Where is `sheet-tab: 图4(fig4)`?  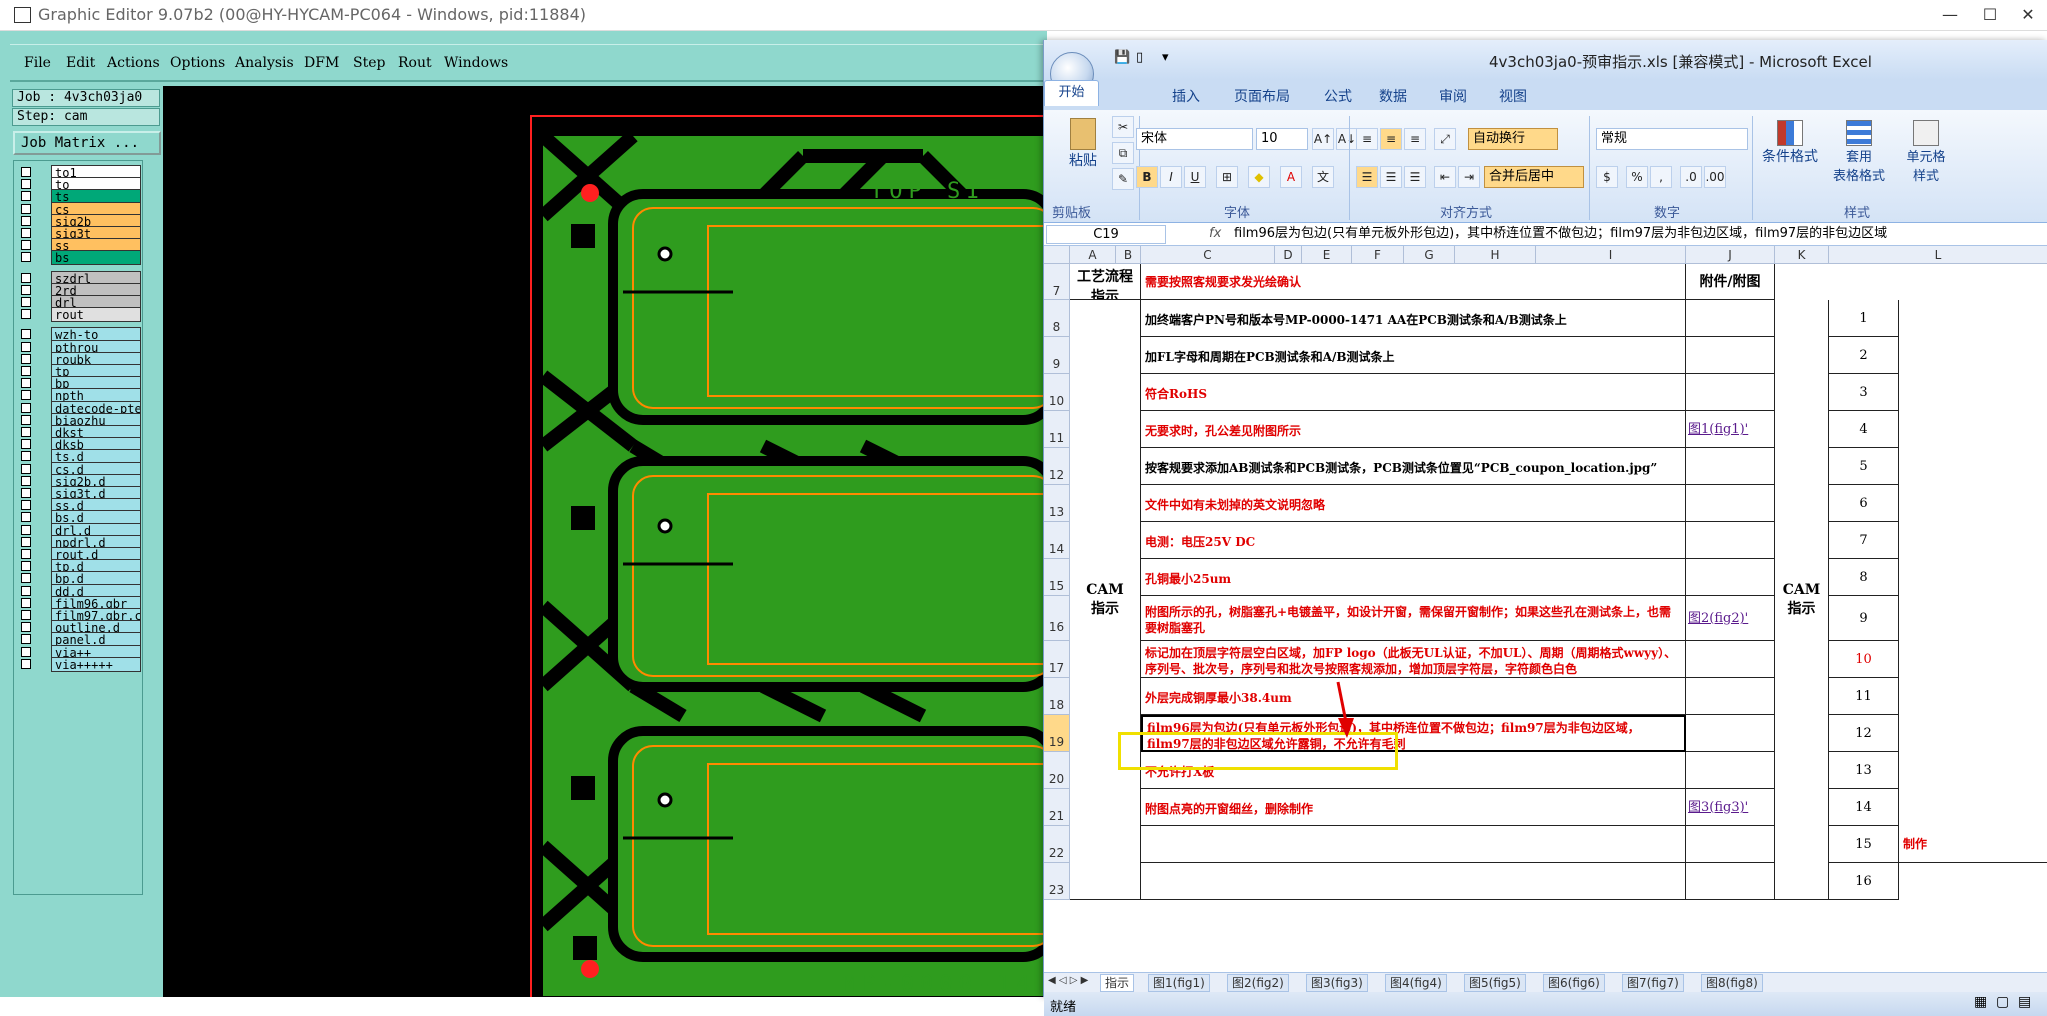
sheet-tab: 图4(fig4) is located at coordinates (1416, 983).